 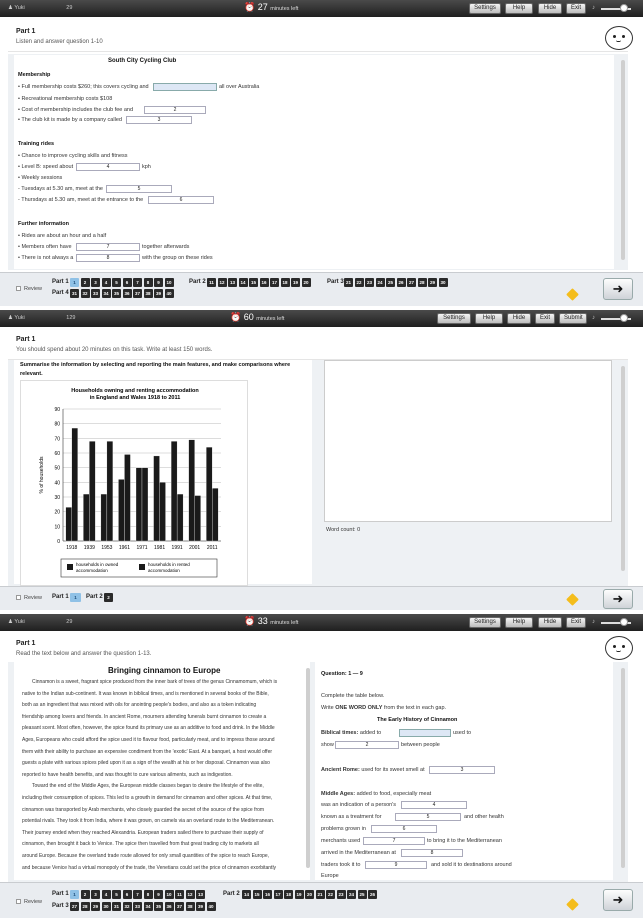 What do you see at coordinates (401, 282) in the screenshot?
I see `question-nav-button: 26` at bounding box center [401, 282].